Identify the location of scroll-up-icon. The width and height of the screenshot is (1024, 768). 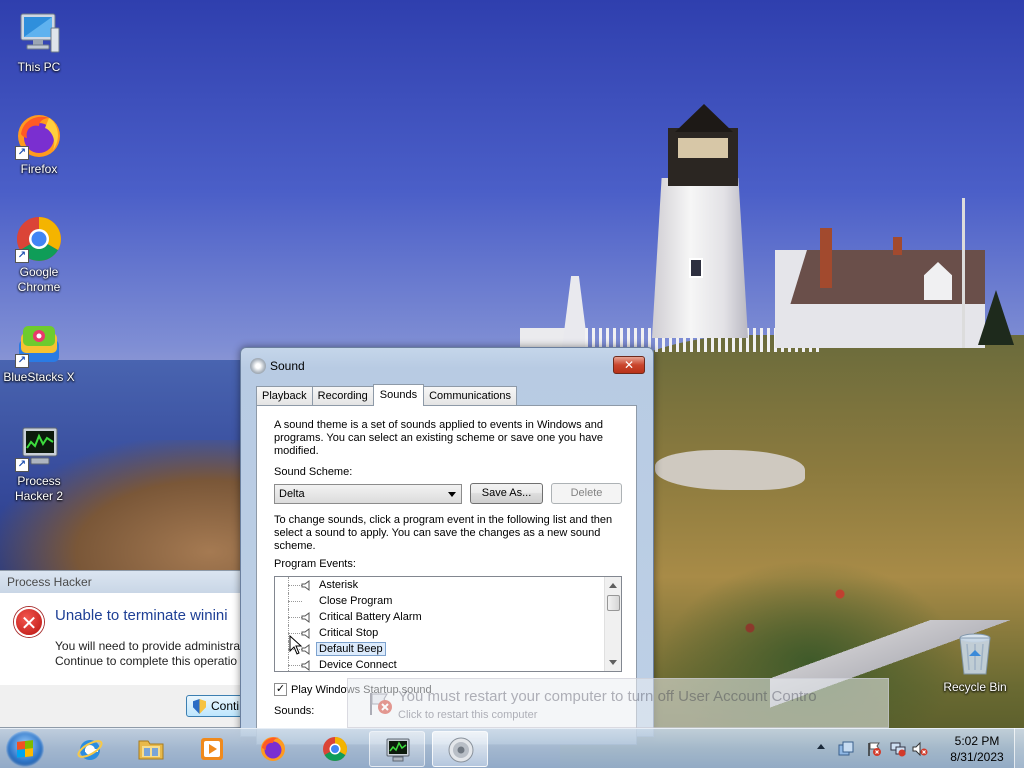
(613, 585).